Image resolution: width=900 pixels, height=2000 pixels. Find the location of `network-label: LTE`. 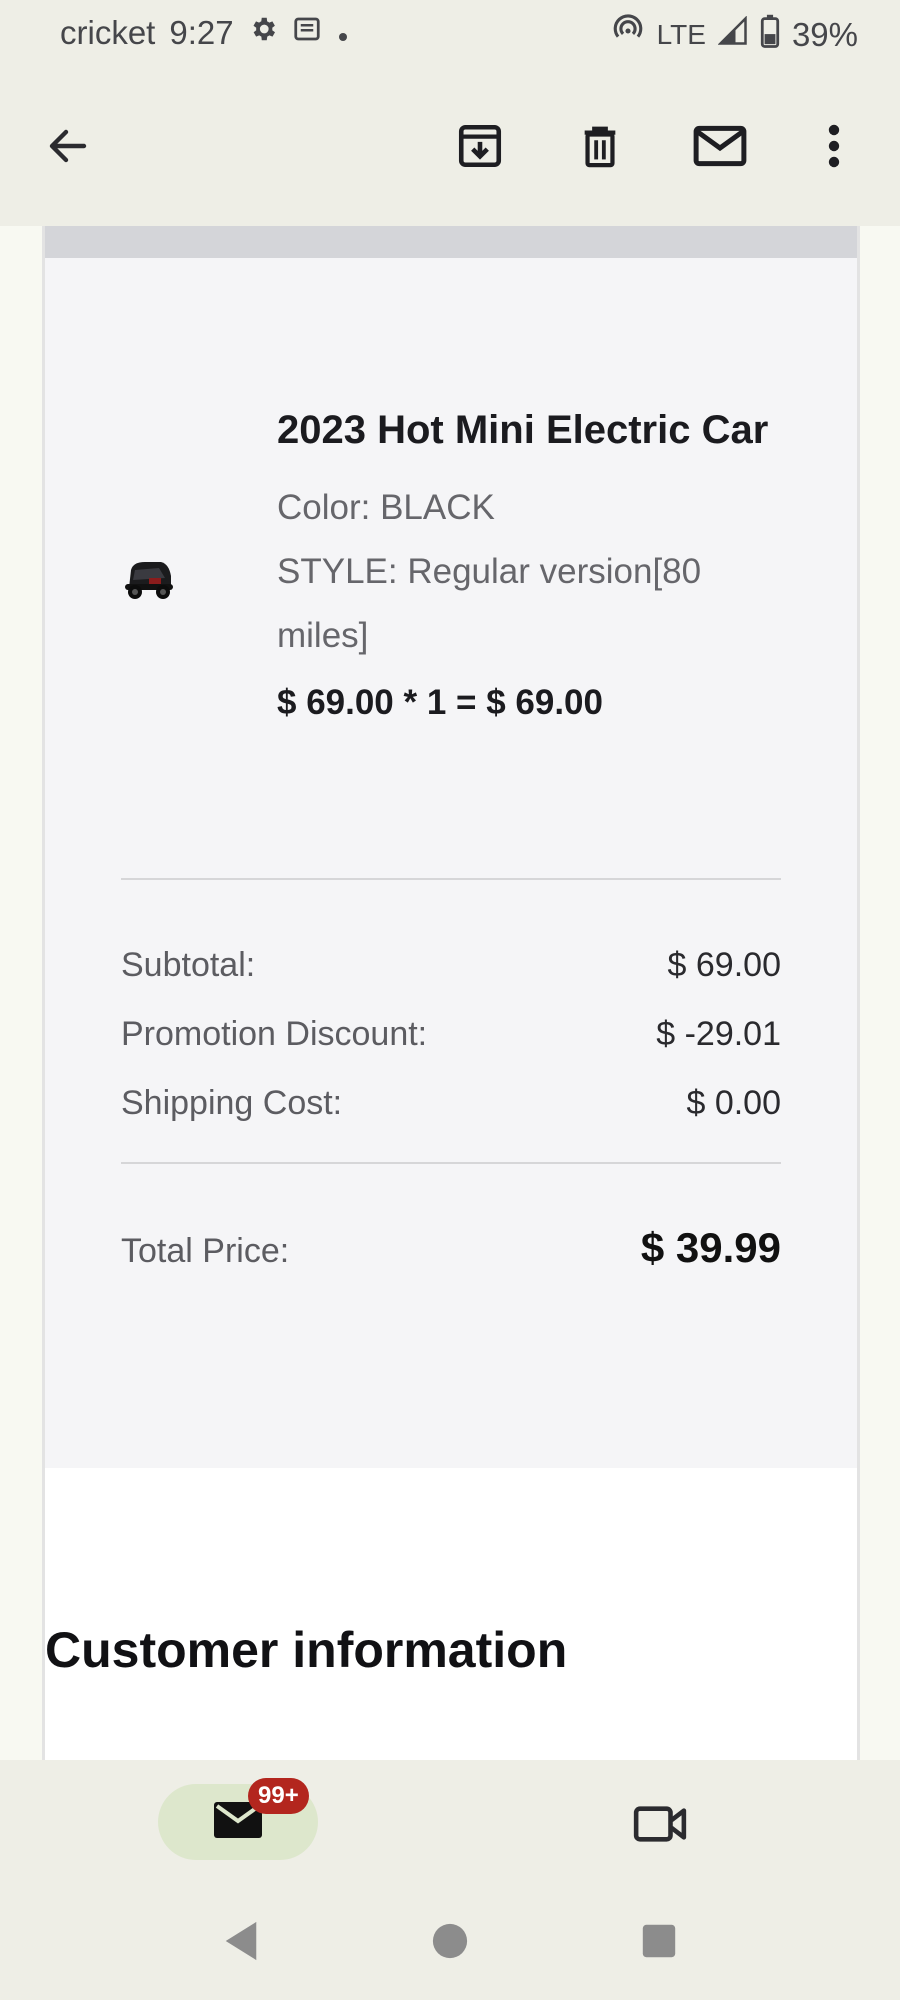

network-label: LTE is located at coordinates (681, 34).